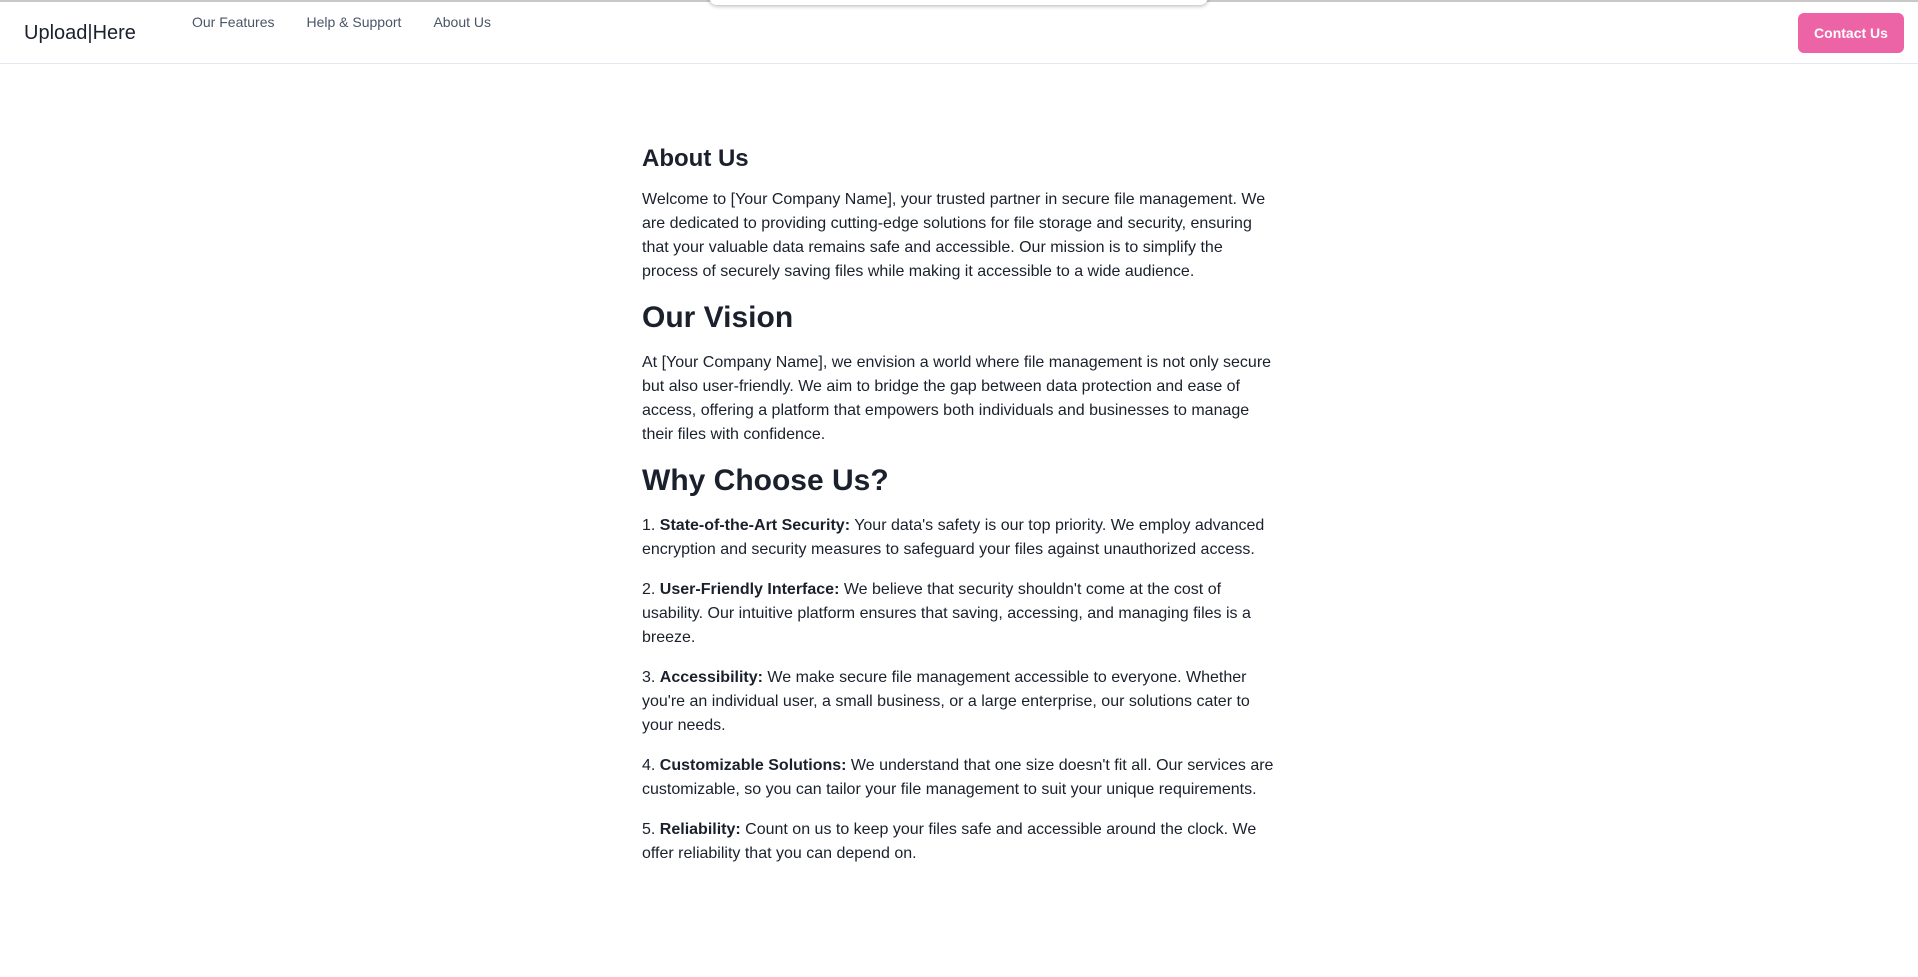 The width and height of the screenshot is (1918, 977). What do you see at coordinates (233, 22) in the screenshot?
I see `nav-our-features: Our Features` at bounding box center [233, 22].